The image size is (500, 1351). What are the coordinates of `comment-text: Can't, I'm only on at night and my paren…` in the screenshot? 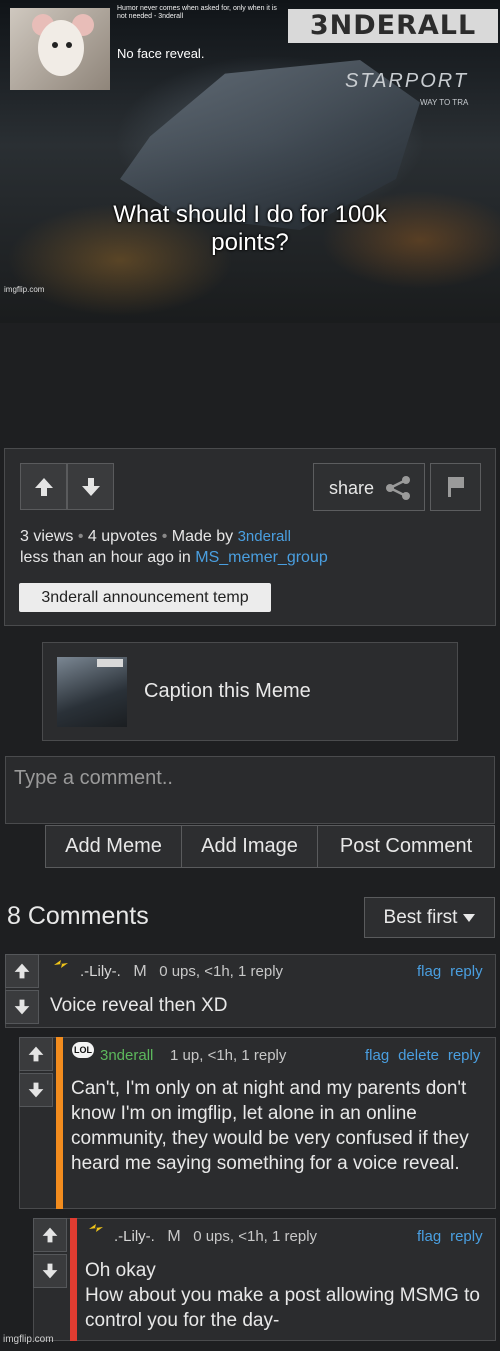 It's located at (270, 1126).